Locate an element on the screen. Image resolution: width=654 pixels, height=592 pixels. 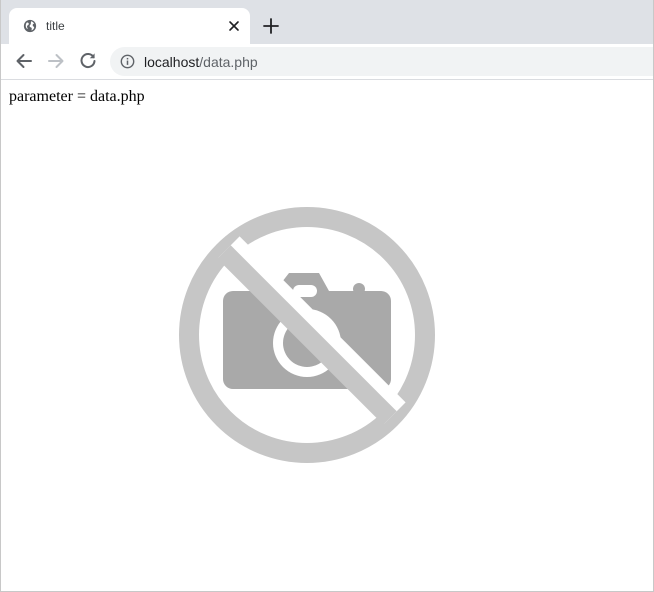
arrow-left-icon is located at coordinates (24, 61).